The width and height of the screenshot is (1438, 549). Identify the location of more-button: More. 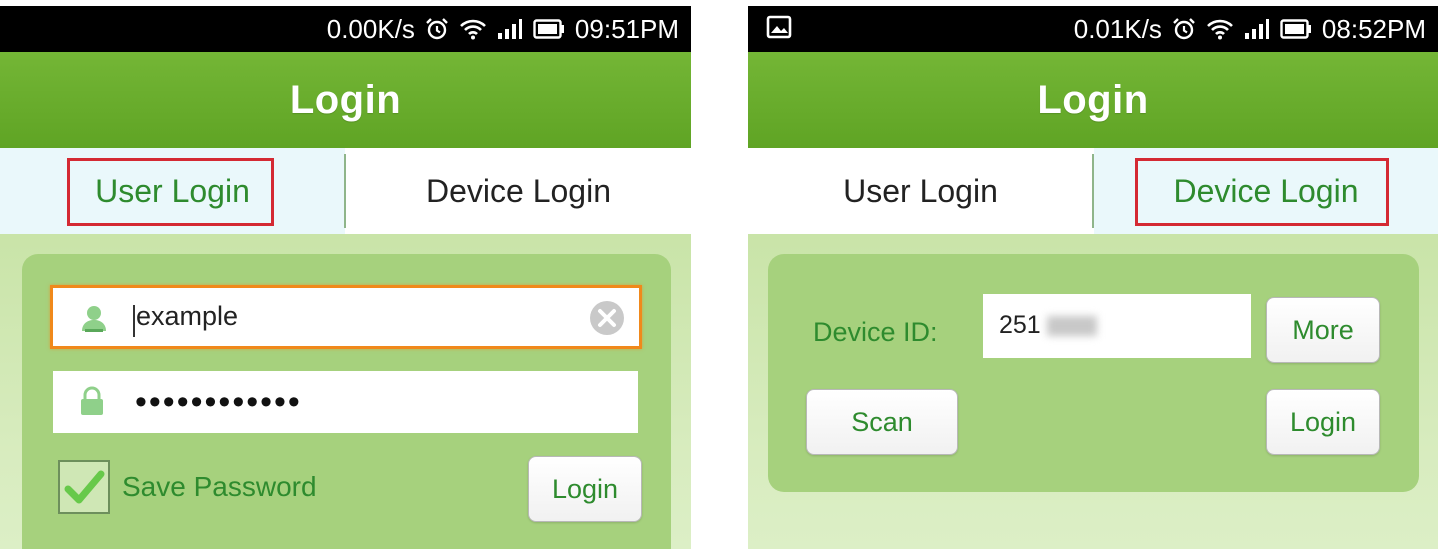
(1323, 330).